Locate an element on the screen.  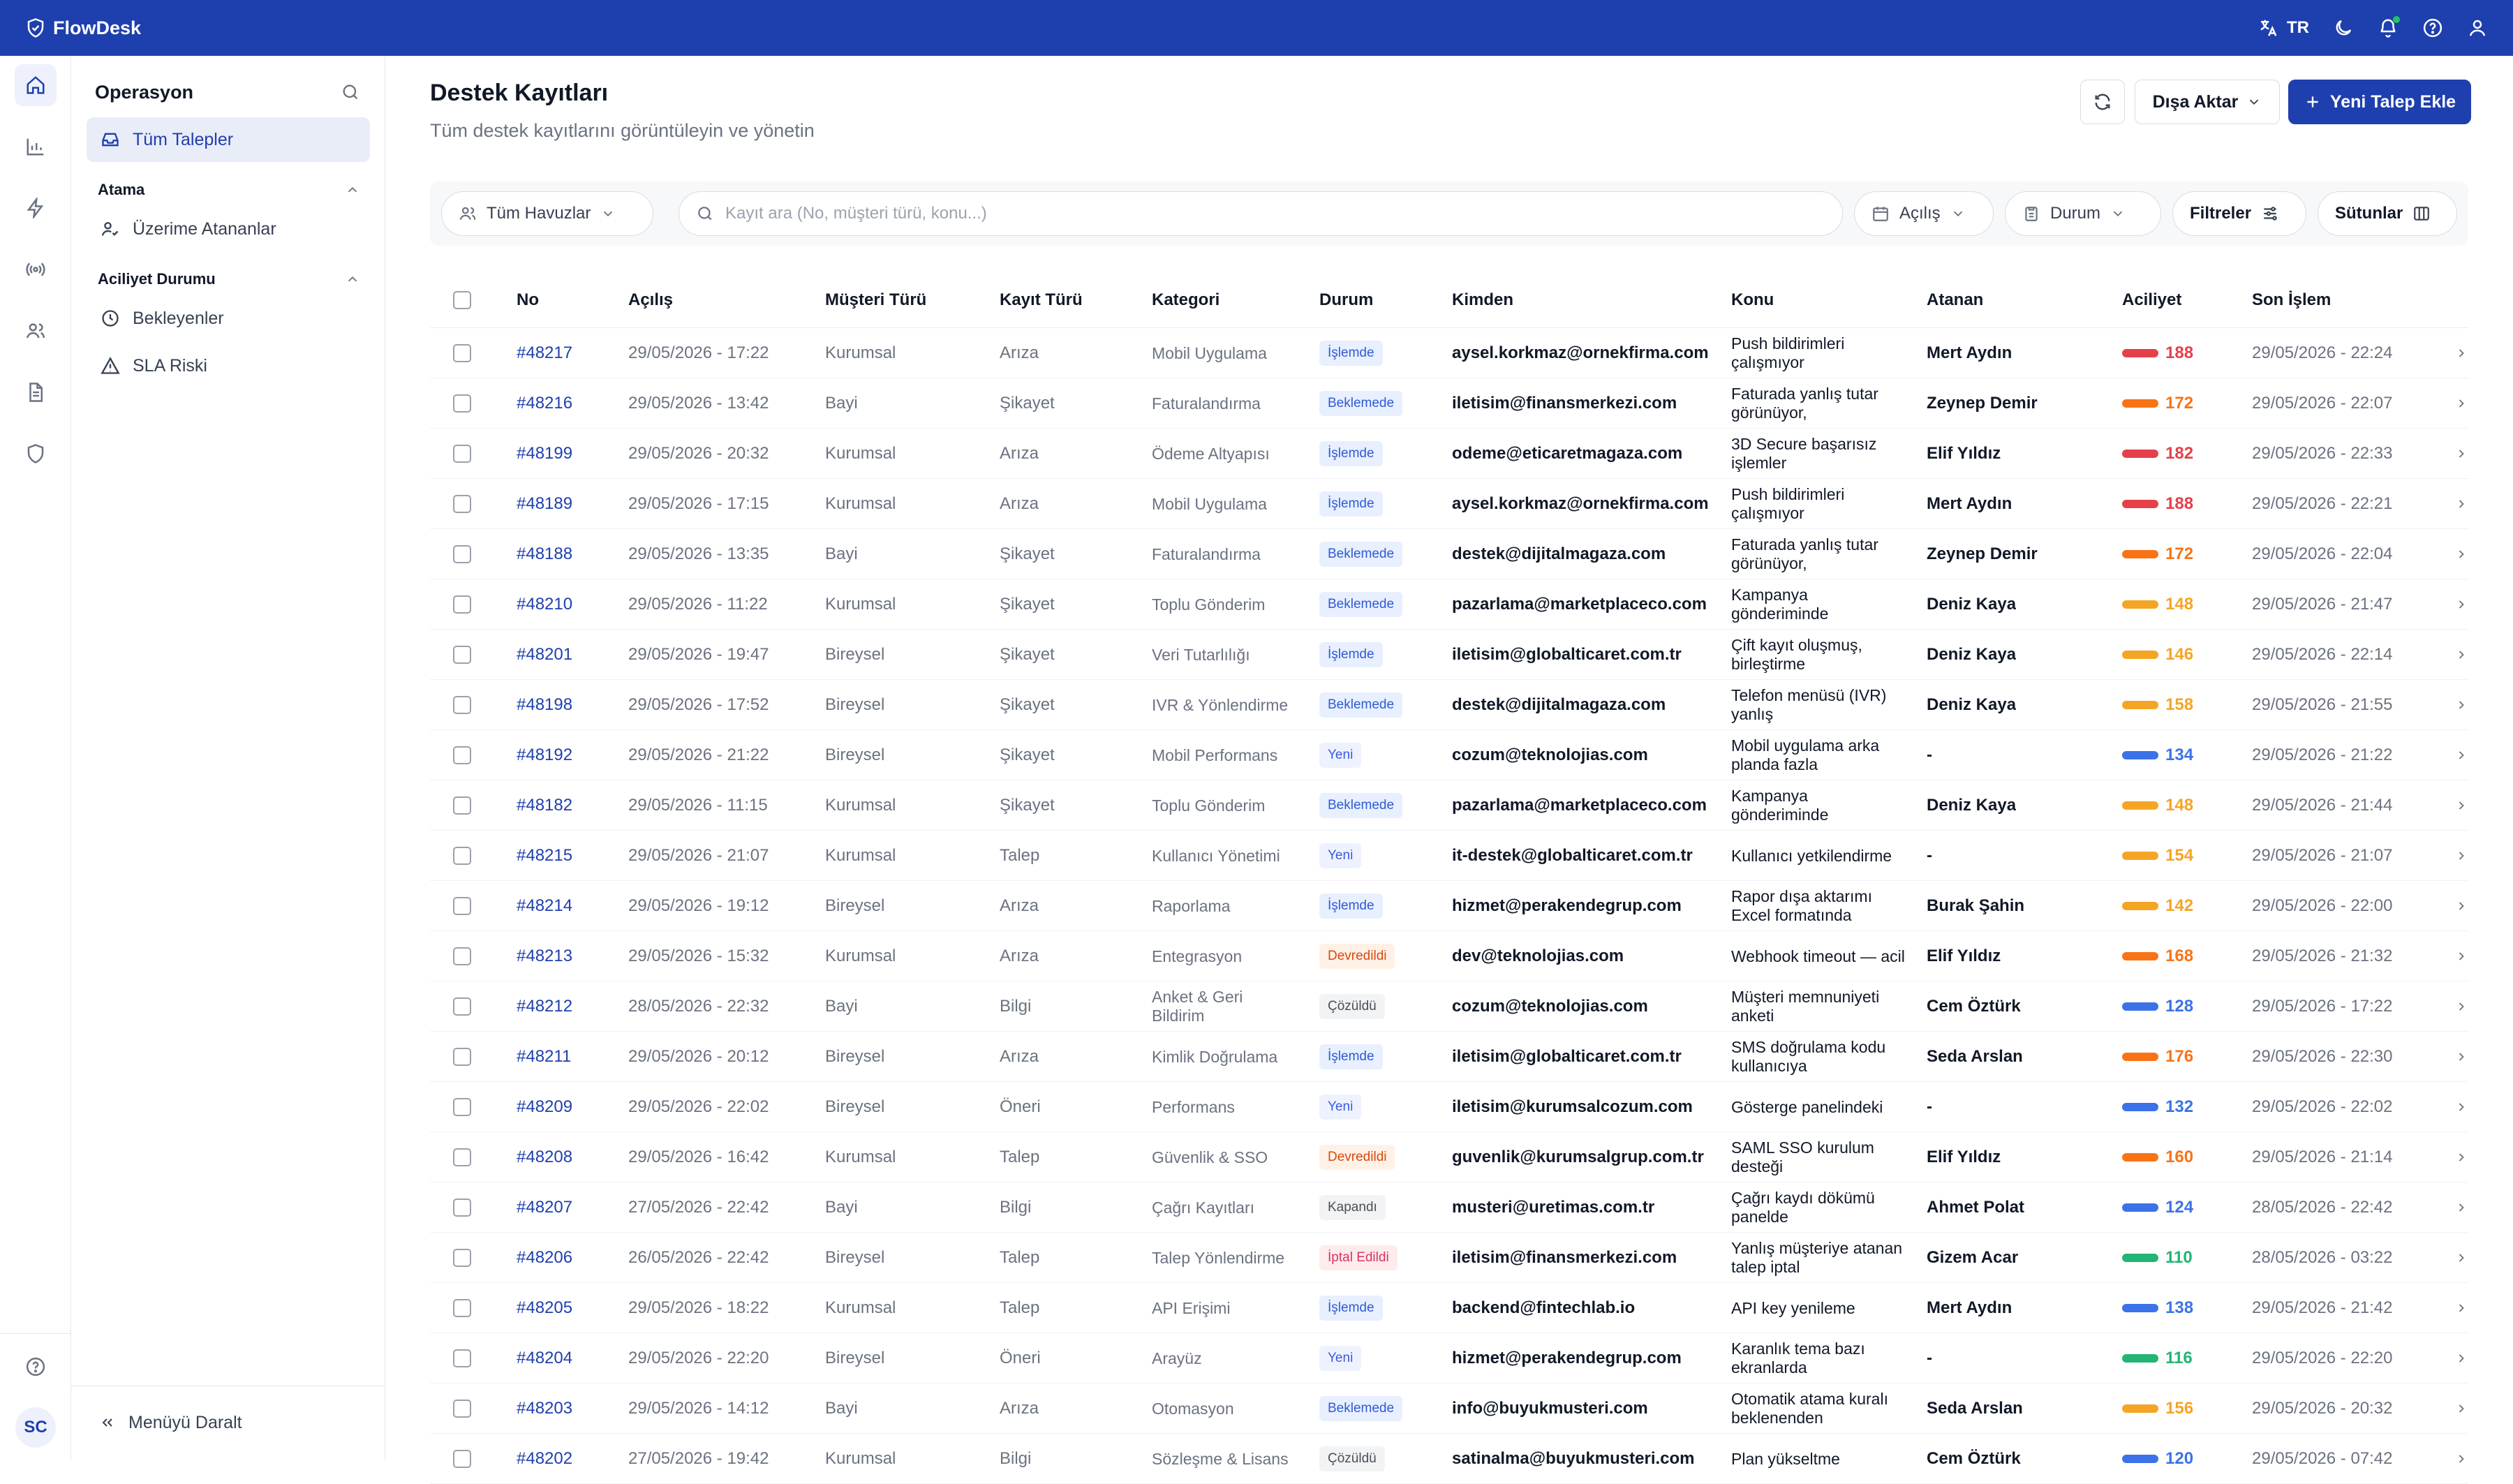
export-button: Dışa Aktar is located at coordinates (2207, 102).